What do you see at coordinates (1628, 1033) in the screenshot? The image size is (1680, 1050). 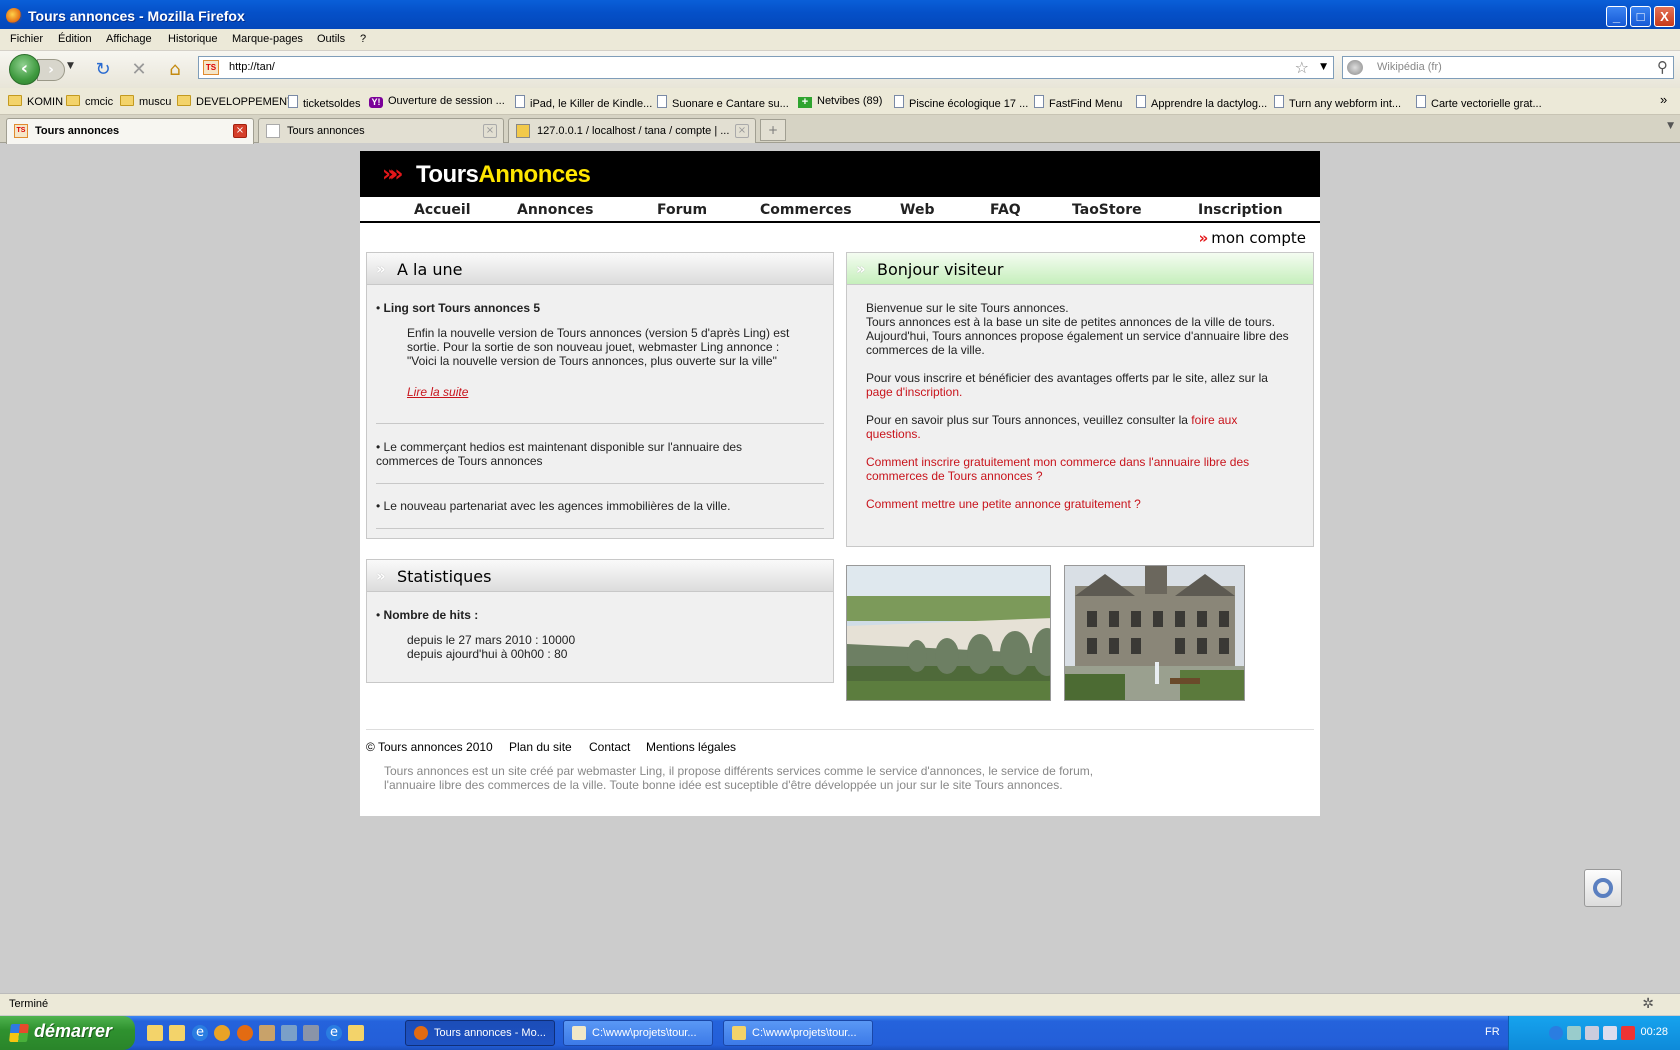 I see `tray-security-icon` at bounding box center [1628, 1033].